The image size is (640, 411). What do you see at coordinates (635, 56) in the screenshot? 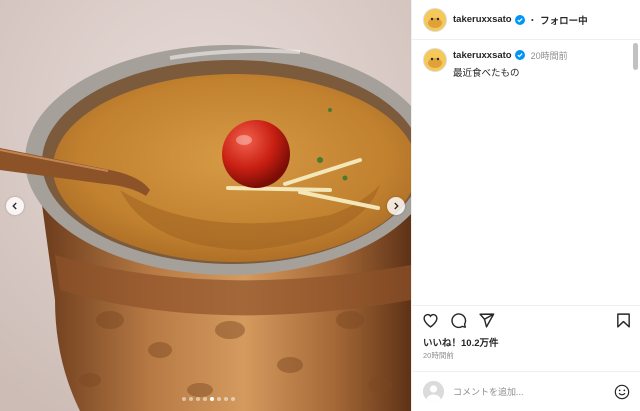
I see `scrollbar-thumb` at bounding box center [635, 56].